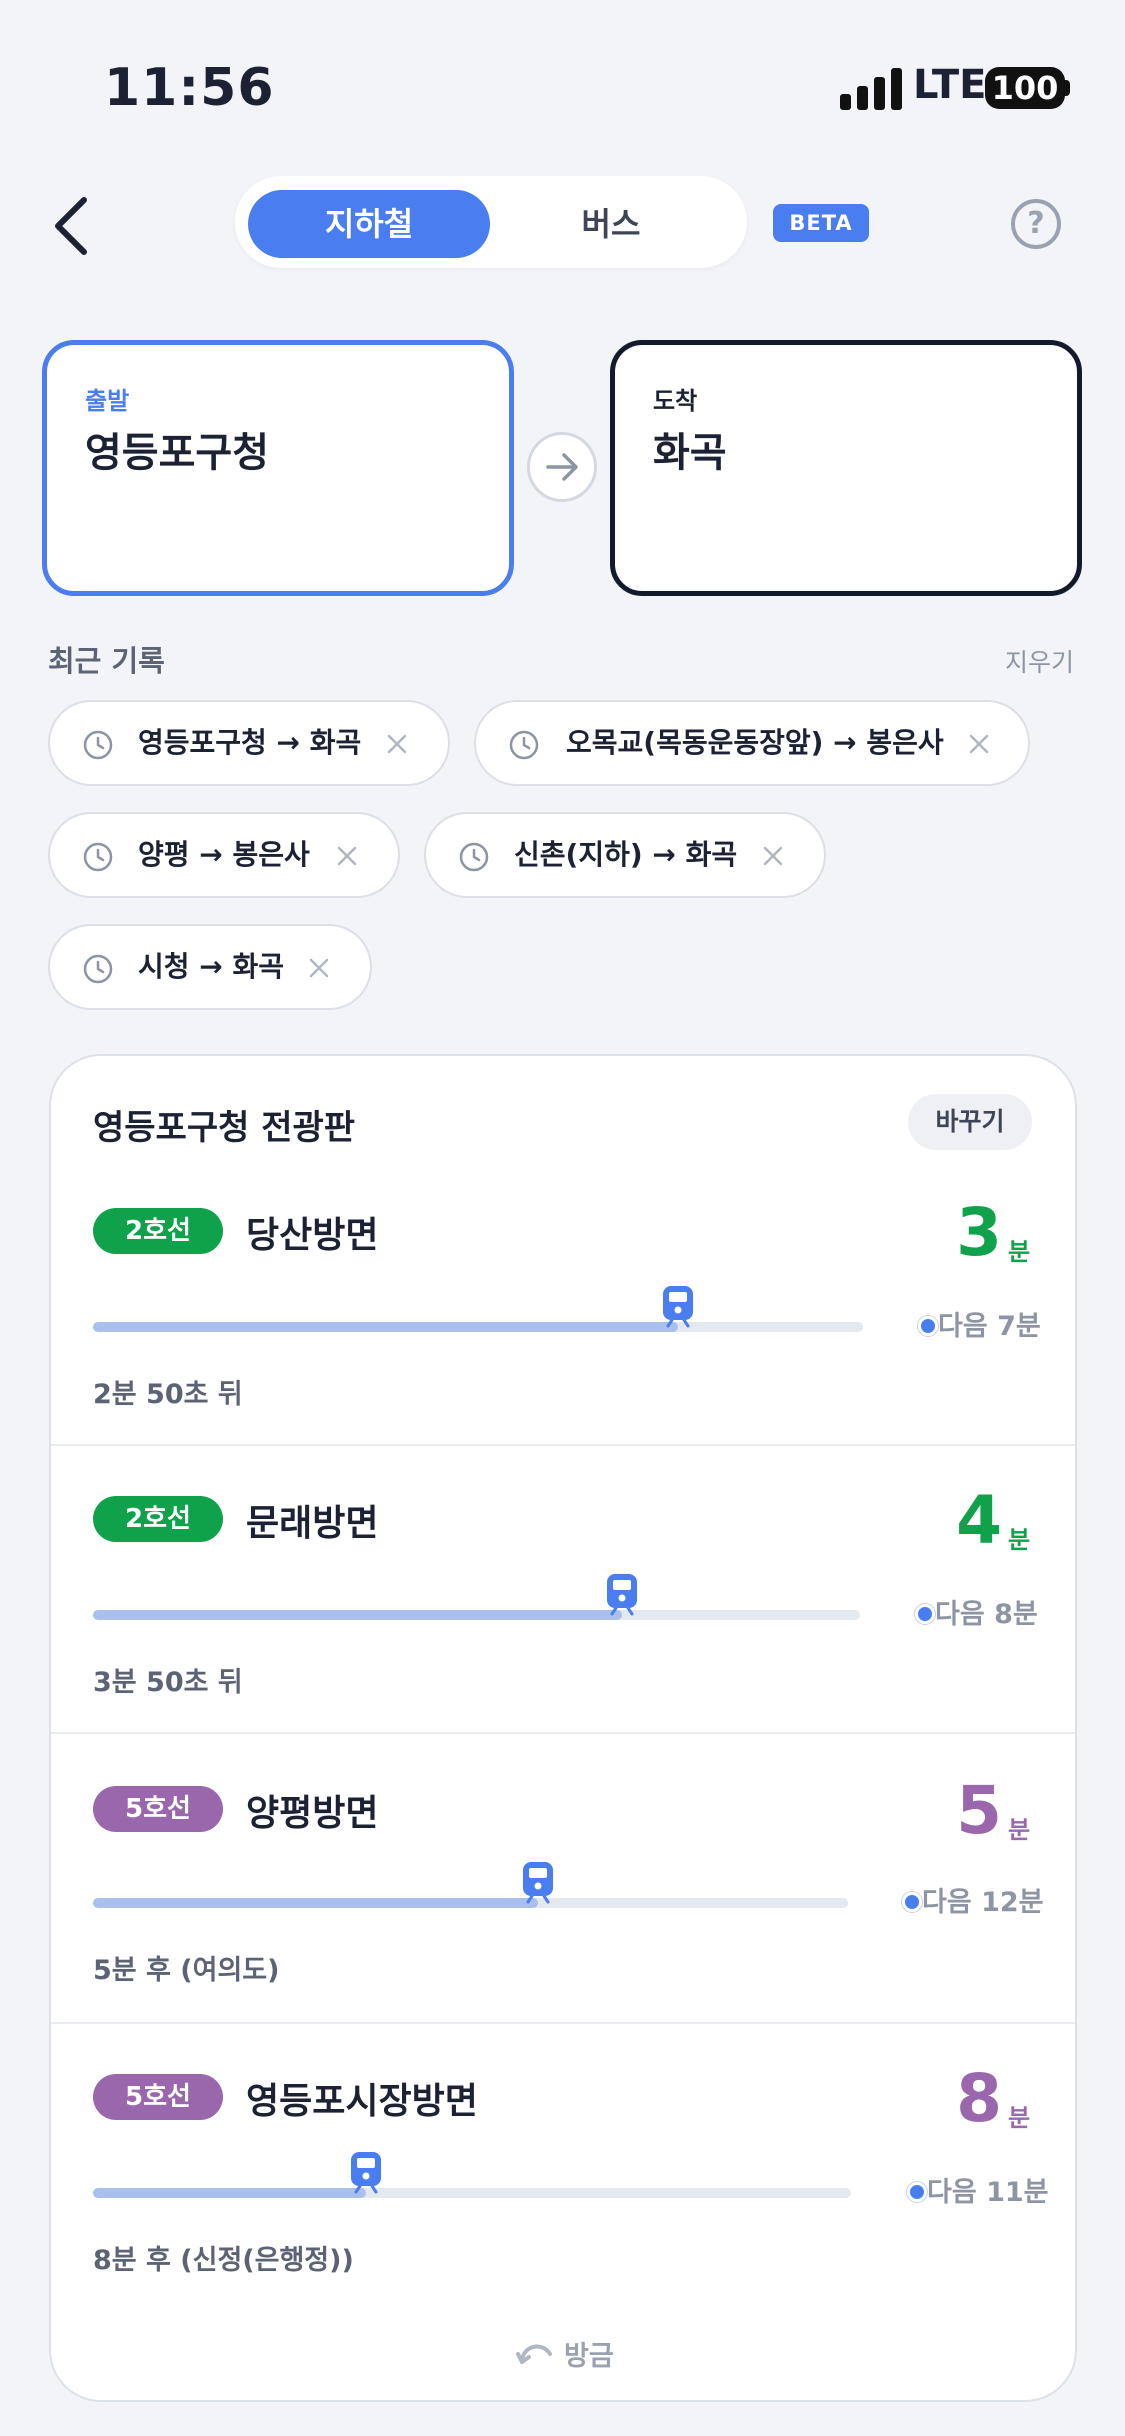  What do you see at coordinates (278, 468) in the screenshot?
I see `departure-card: 출발 영등포구청` at bounding box center [278, 468].